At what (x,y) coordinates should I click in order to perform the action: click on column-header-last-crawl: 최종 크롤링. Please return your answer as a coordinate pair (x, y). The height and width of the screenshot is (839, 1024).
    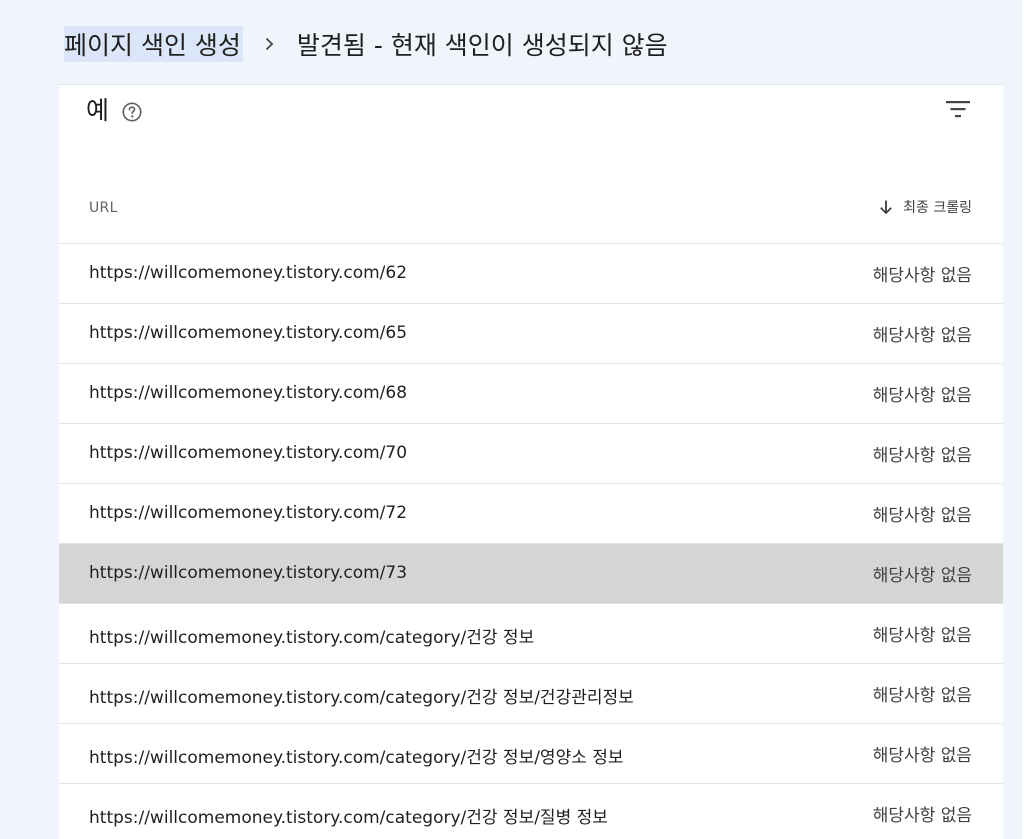
    Looking at the image, I should click on (924, 207).